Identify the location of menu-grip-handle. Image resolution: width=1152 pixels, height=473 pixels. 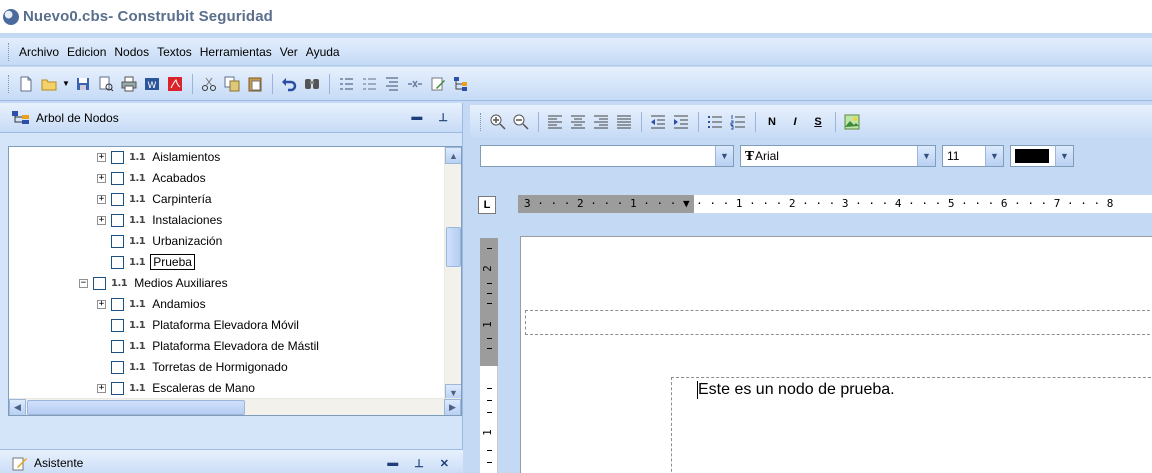
(9, 51).